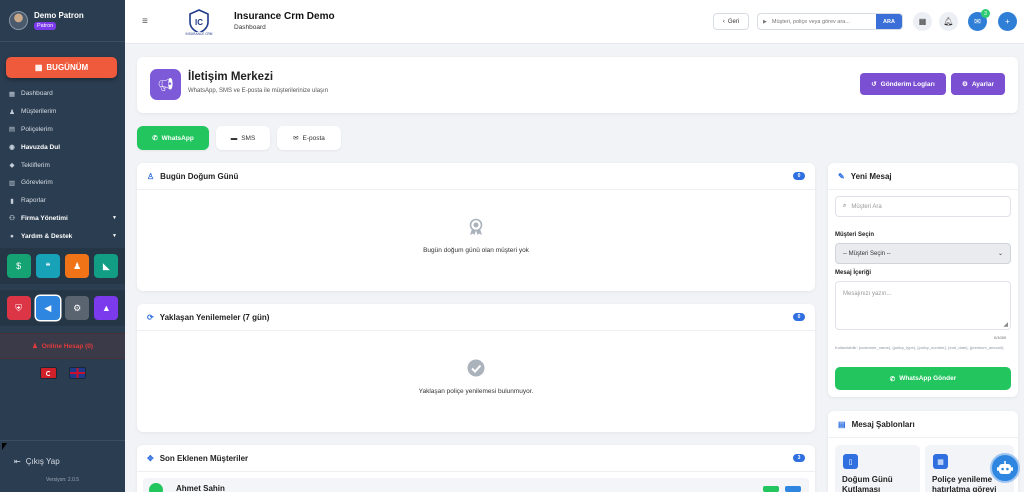 The width and height of the screenshot is (1024, 492). What do you see at coordinates (150, 458) in the screenshot?
I see `users-icon: ✥` at bounding box center [150, 458].